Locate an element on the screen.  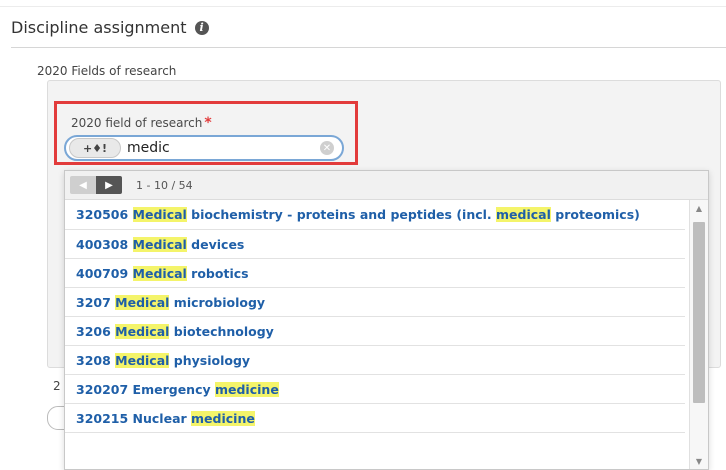
result-text: 400308 is located at coordinates (104, 244).